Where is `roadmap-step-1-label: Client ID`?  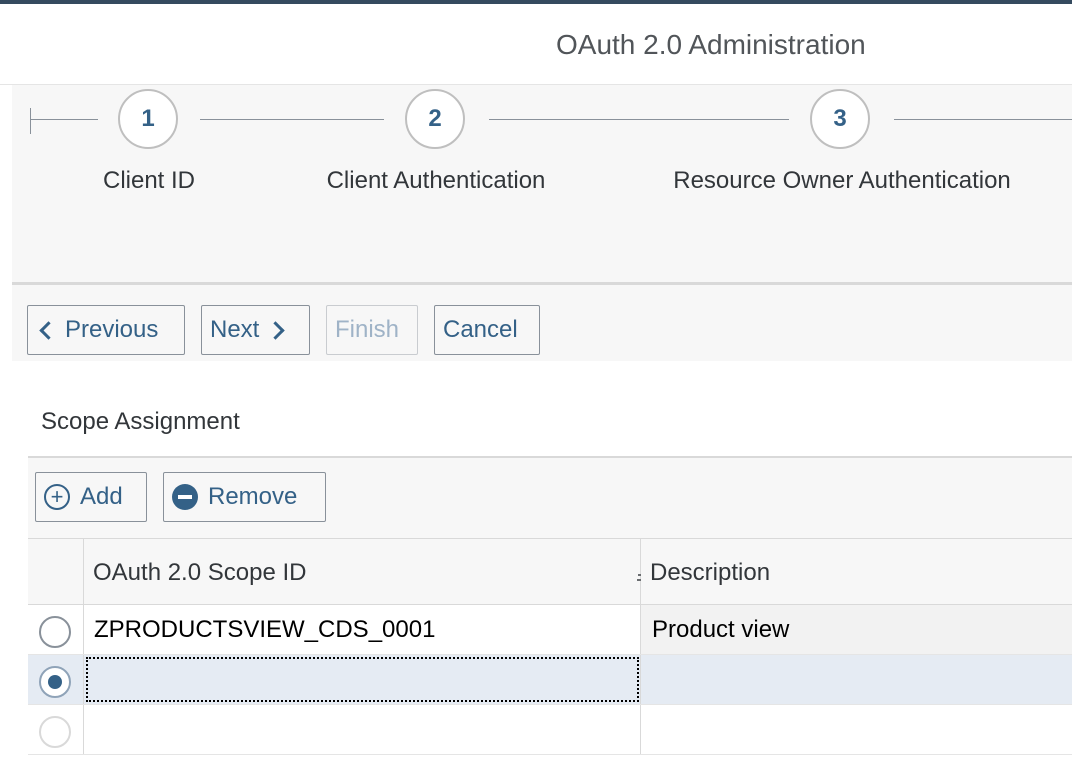
roadmap-step-1-label: Client ID is located at coordinates (149, 180).